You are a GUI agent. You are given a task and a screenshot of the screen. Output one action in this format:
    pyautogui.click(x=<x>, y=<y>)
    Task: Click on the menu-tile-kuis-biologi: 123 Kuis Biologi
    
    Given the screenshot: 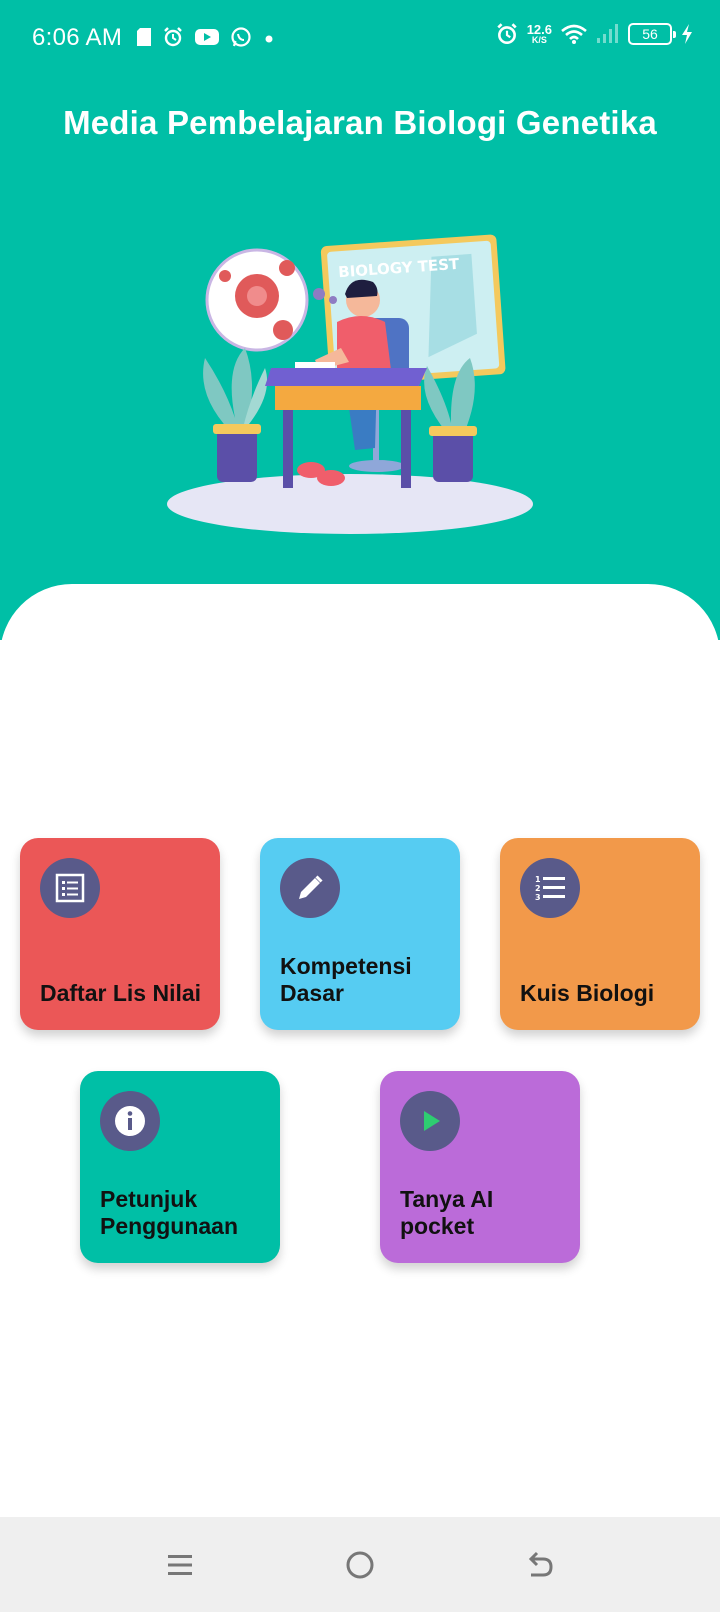 What is the action you would take?
    pyautogui.click(x=600, y=934)
    